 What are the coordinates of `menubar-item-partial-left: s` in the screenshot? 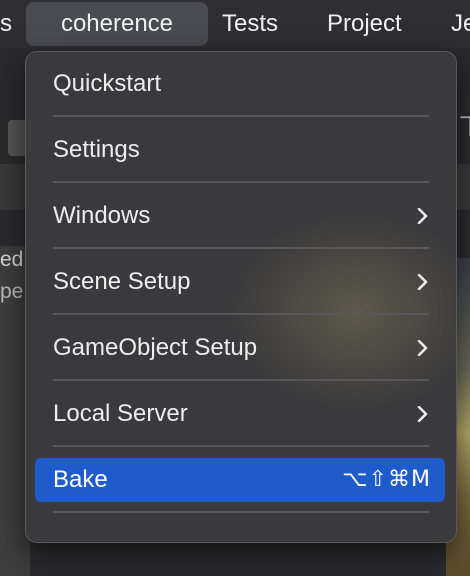 It's located at (6, 24).